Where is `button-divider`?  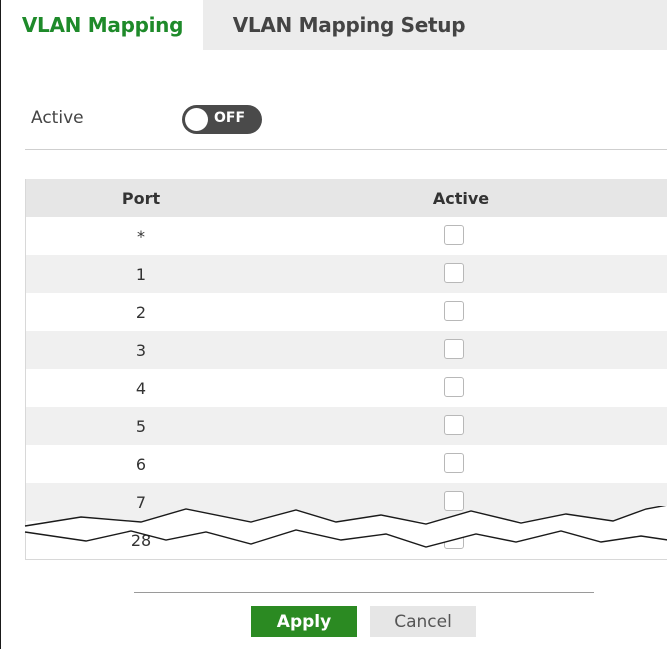 button-divider is located at coordinates (364, 592).